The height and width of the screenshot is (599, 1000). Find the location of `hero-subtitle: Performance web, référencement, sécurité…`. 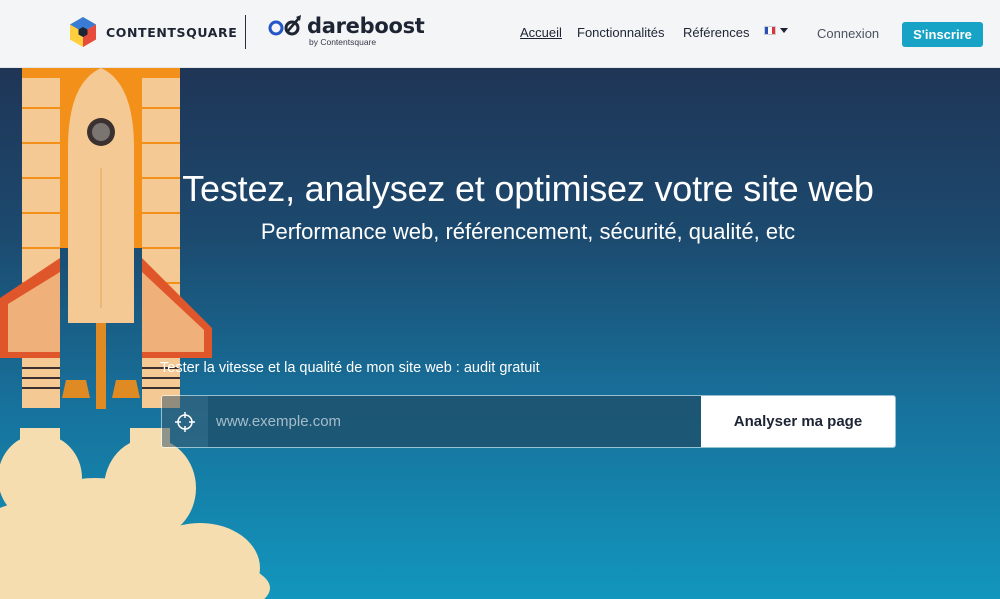

hero-subtitle: Performance web, référencement, sécurité… is located at coordinates (528, 231).